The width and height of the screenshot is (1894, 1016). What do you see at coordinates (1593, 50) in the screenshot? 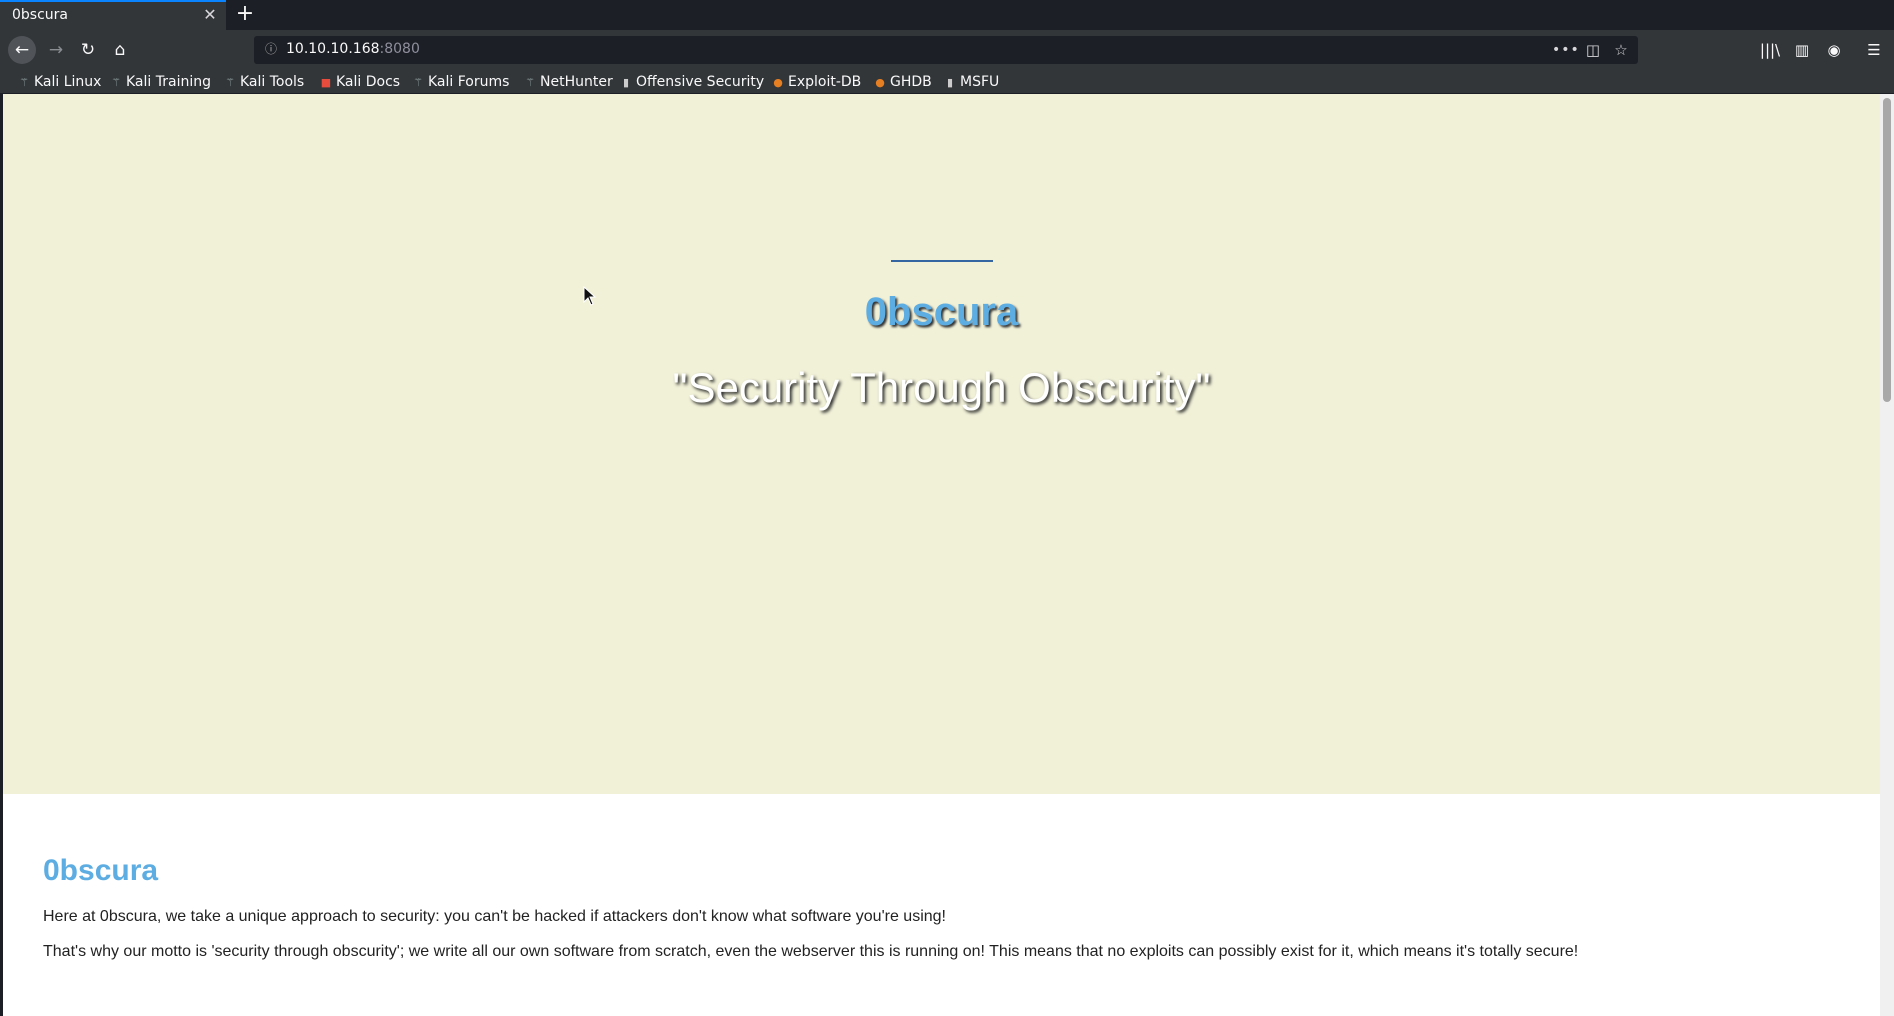
I see `pocket-icon: ◫` at bounding box center [1593, 50].